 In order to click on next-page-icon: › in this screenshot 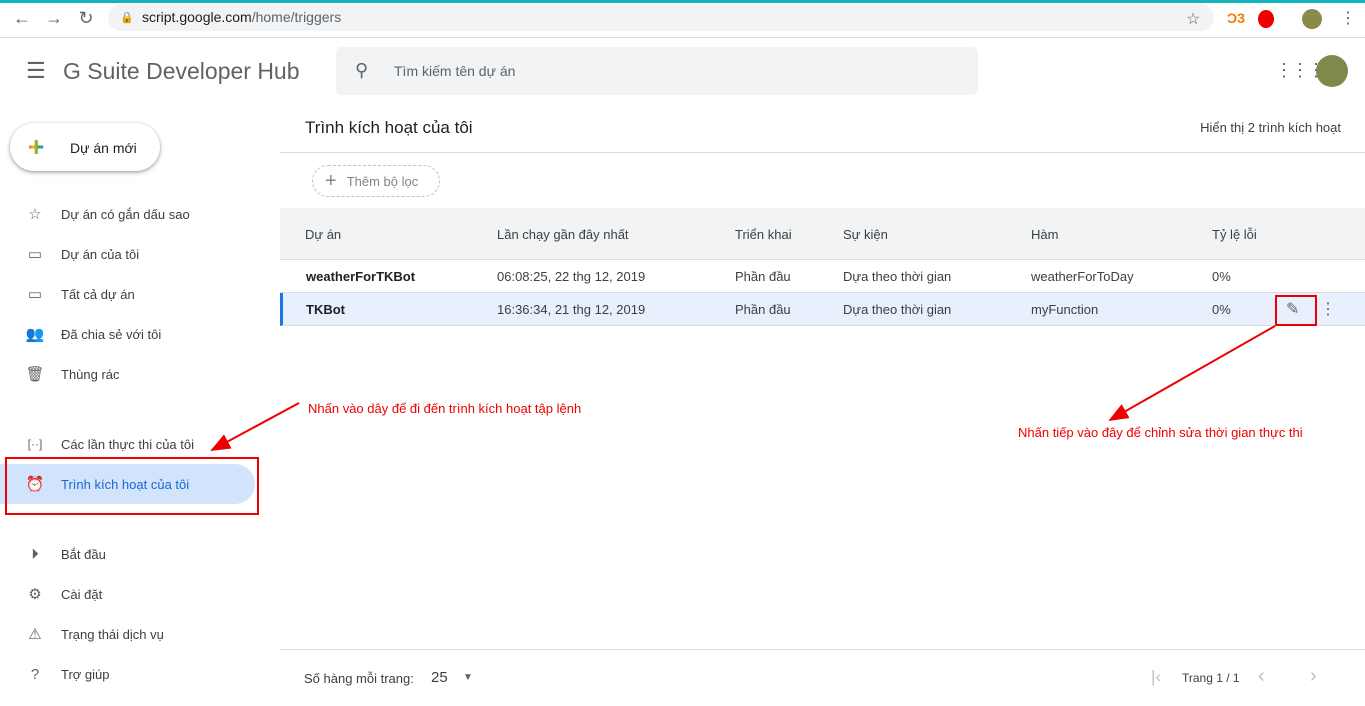, I will do `click(1313, 676)`.